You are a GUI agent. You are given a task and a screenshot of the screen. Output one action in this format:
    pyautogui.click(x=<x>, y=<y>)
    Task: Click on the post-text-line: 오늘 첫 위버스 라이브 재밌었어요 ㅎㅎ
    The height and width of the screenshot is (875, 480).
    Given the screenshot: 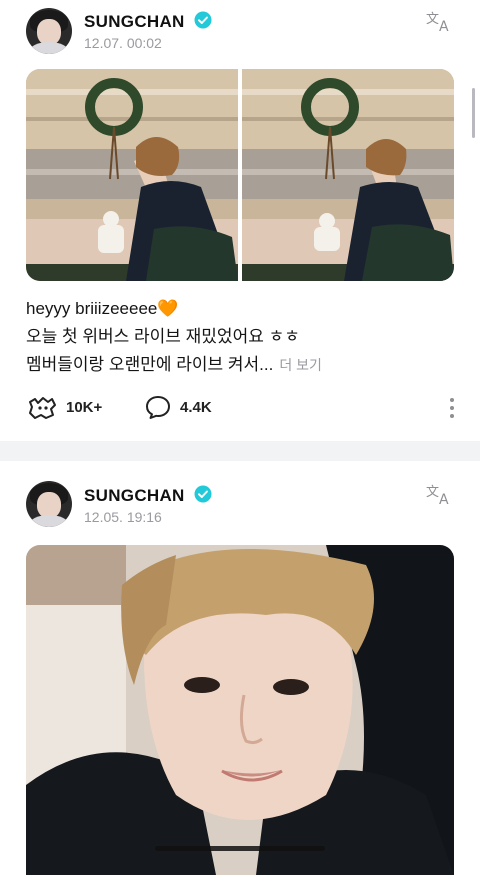 What is the action you would take?
    pyautogui.click(x=163, y=336)
    